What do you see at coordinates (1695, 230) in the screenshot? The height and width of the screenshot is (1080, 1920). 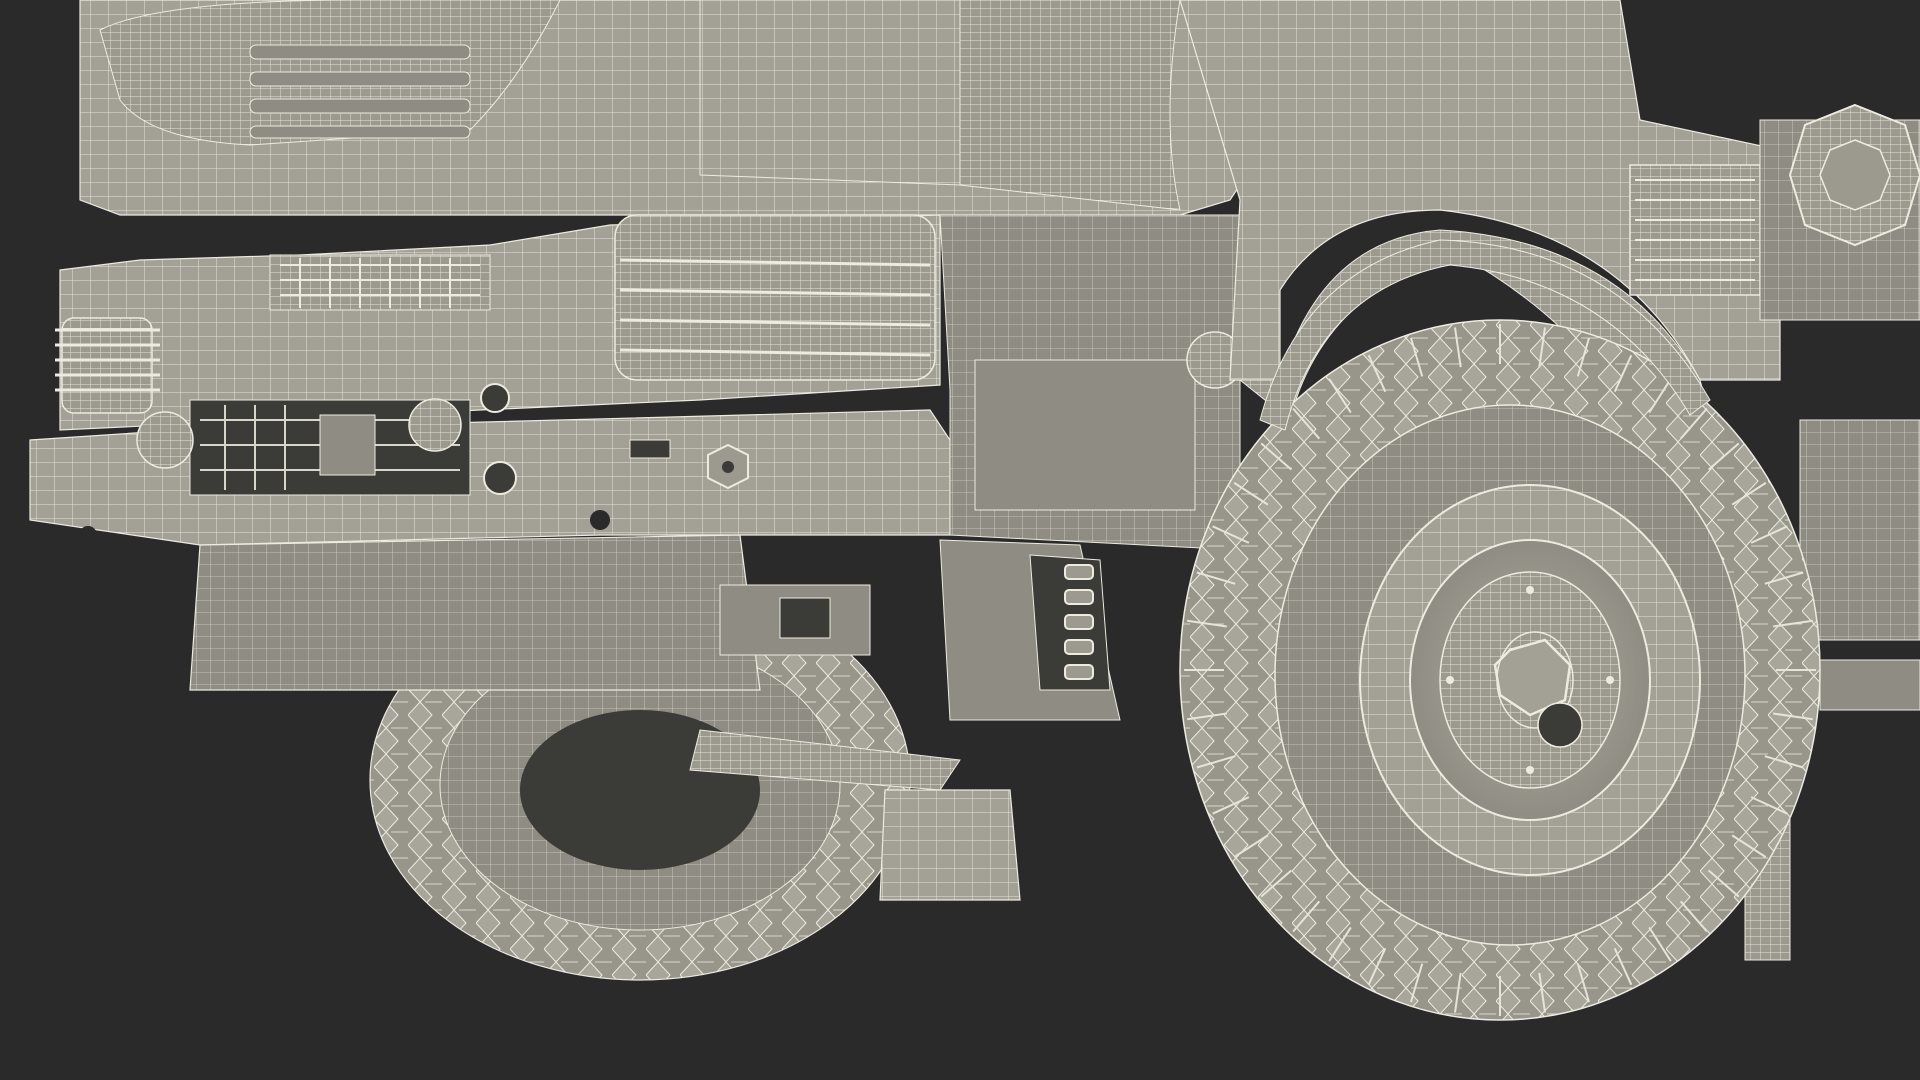 I see `vent-grille` at bounding box center [1695, 230].